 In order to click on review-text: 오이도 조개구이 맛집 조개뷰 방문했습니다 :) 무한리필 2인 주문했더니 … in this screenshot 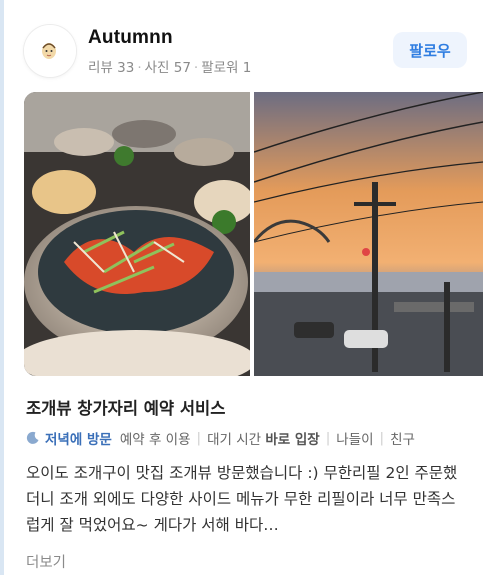, I will do `click(246, 499)`.